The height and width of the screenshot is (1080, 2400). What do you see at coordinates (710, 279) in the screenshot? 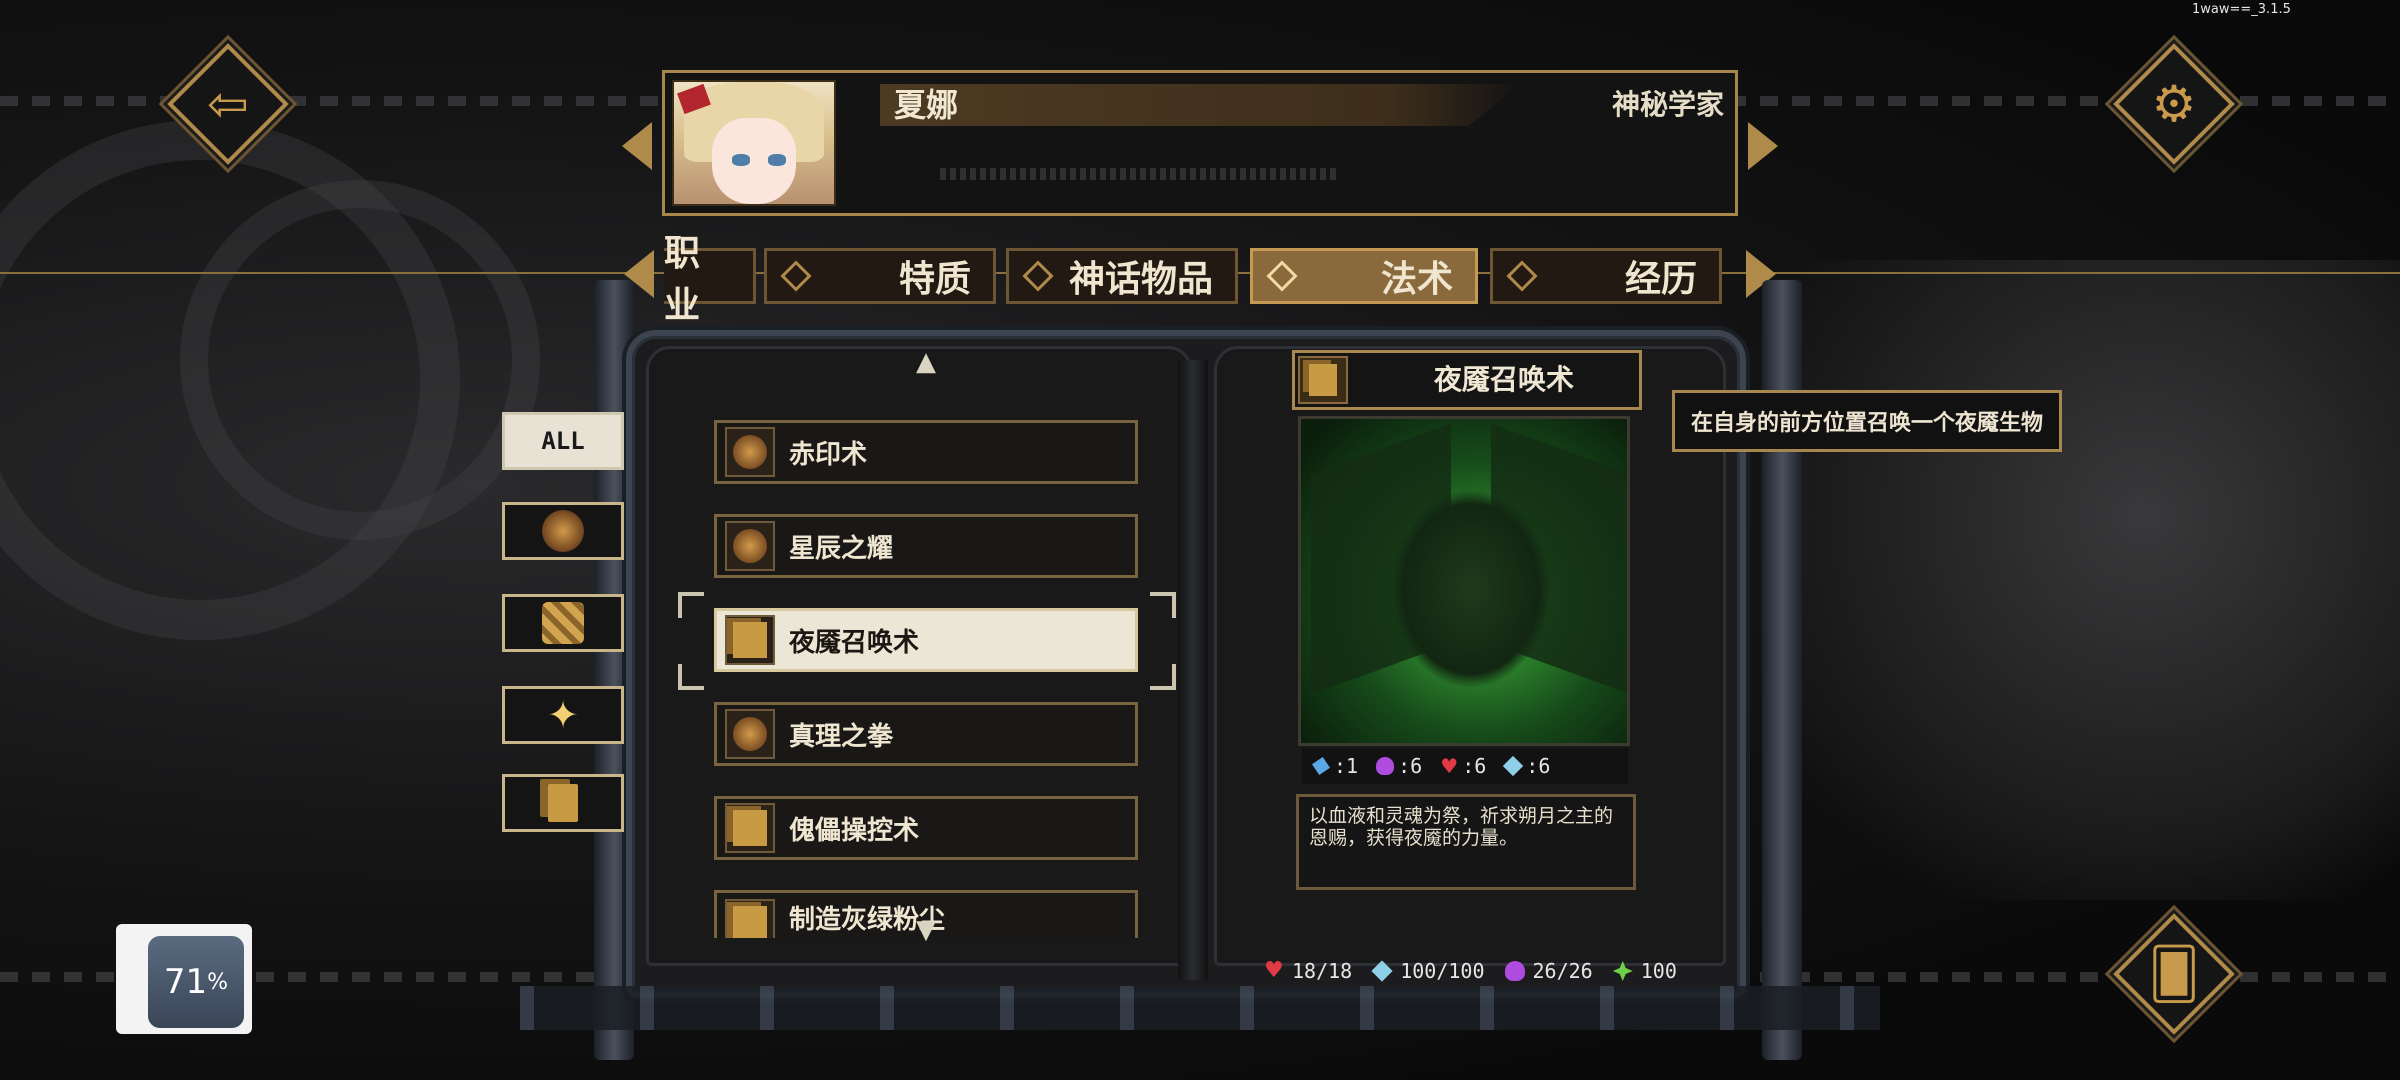
I see `tab-profession: 职业` at bounding box center [710, 279].